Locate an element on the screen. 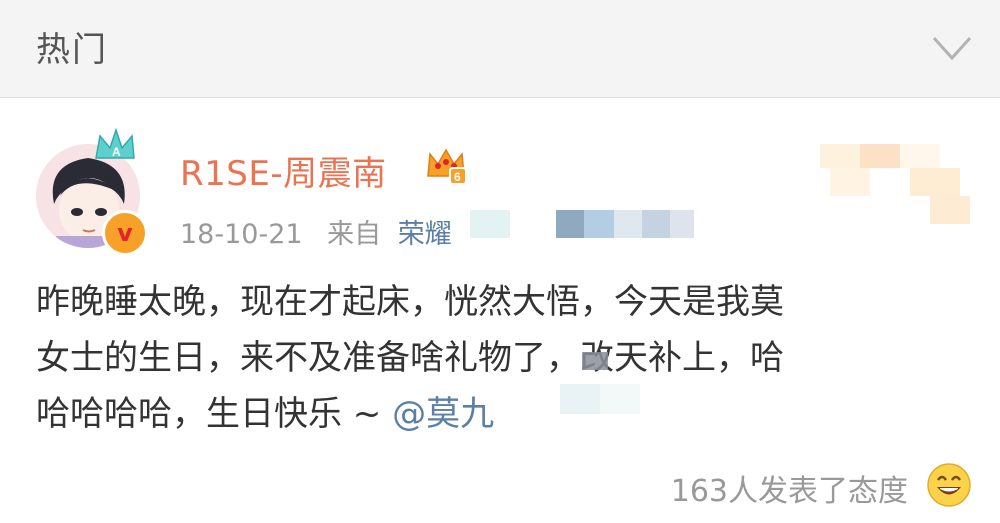  from-label: 来自 is located at coordinates (354, 234).